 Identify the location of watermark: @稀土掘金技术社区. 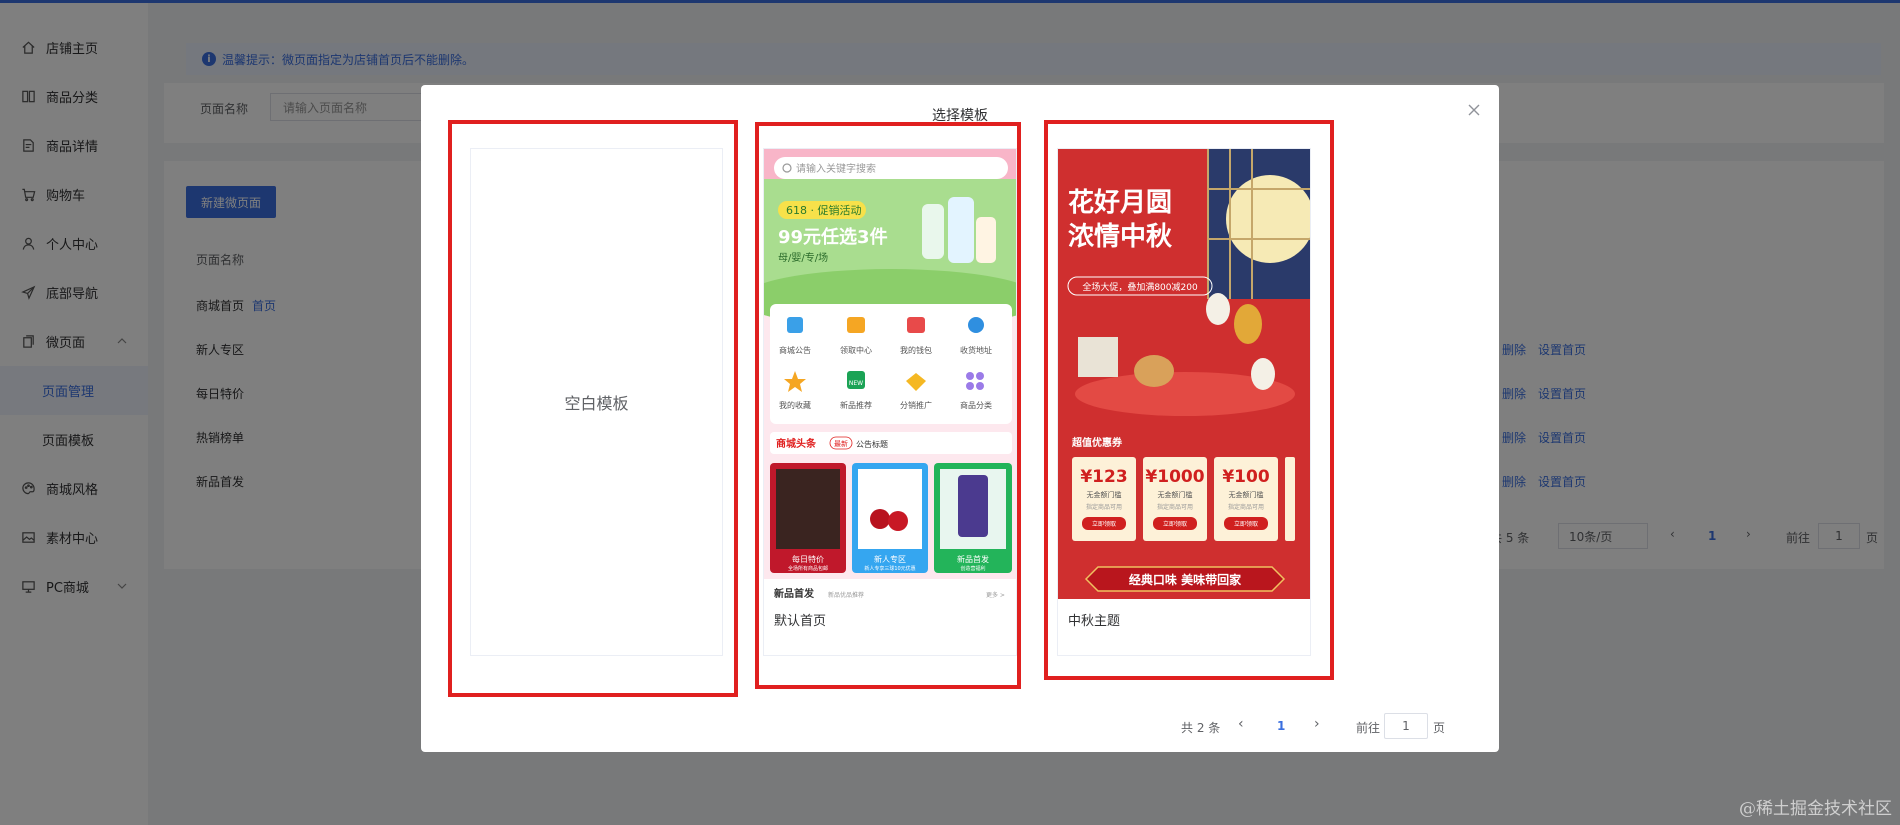
(1815, 809).